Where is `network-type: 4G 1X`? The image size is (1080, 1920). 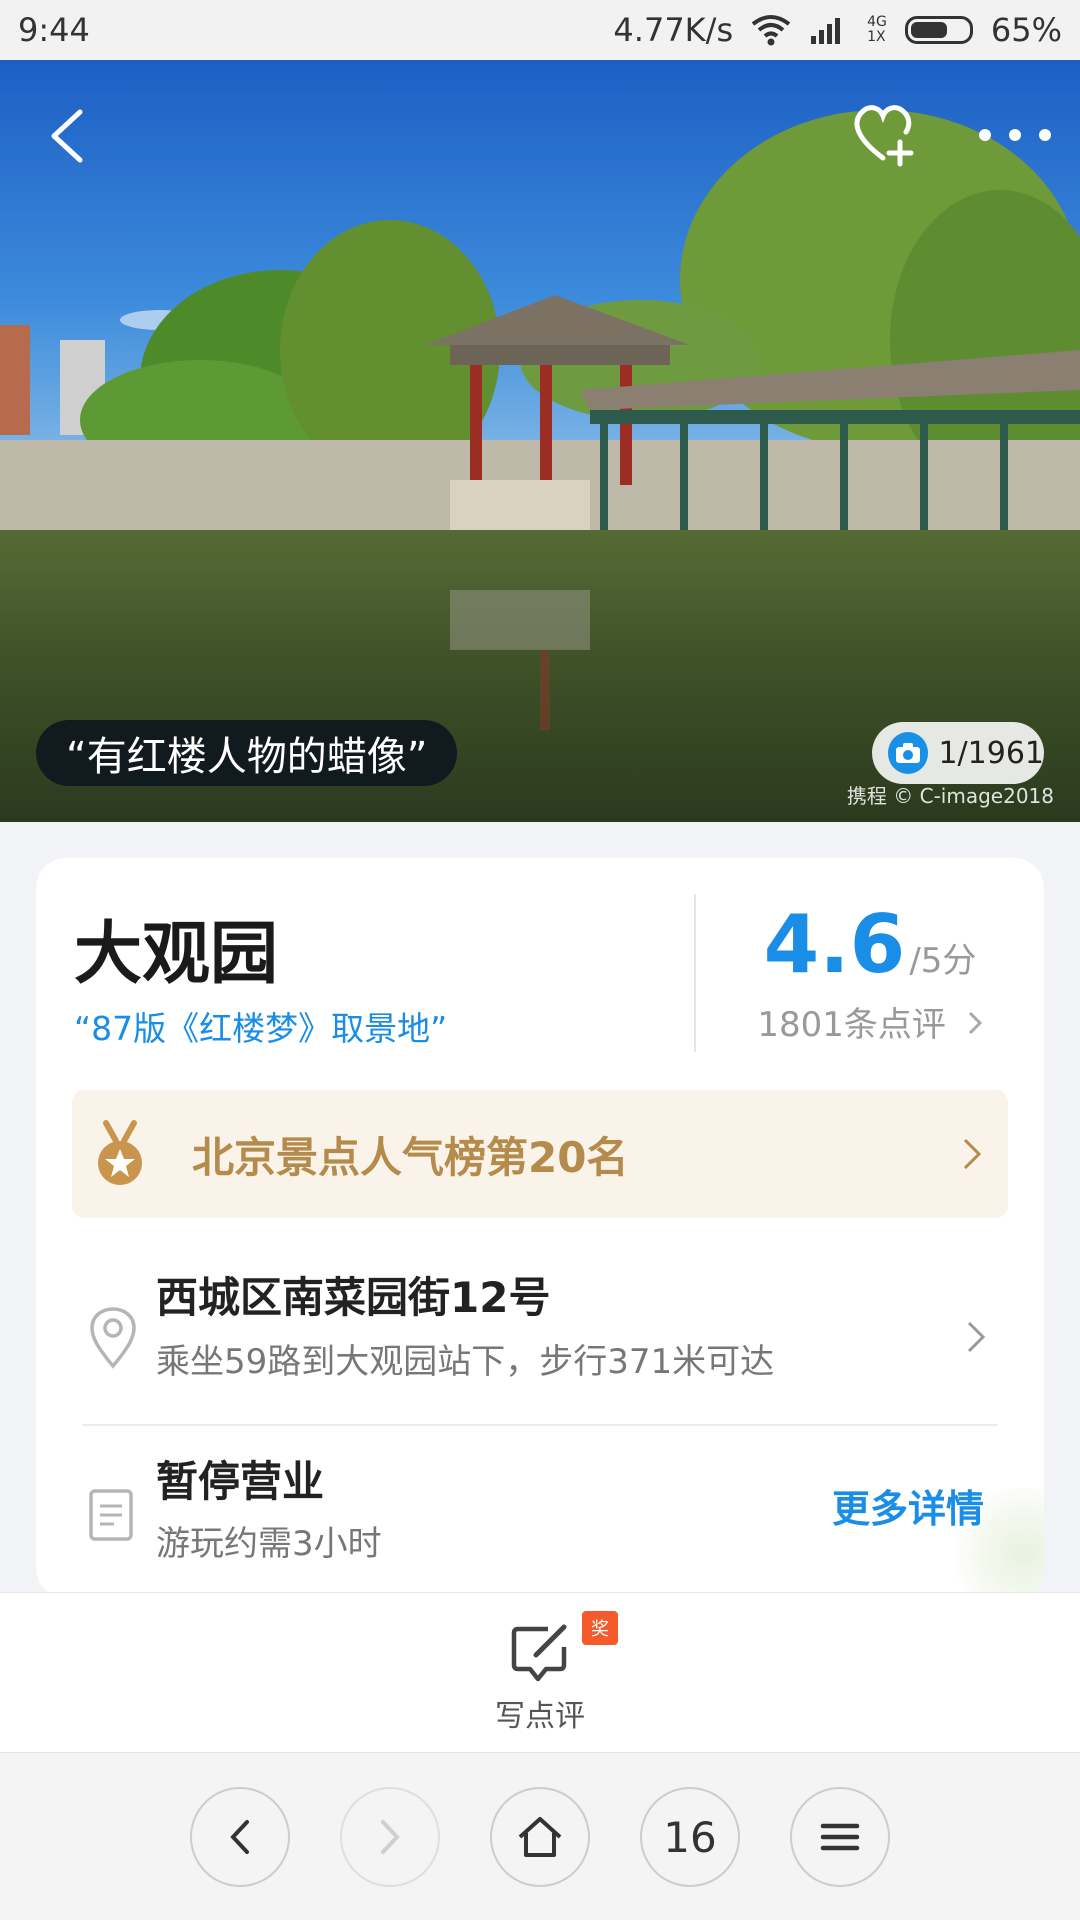 network-type: 4G 1X is located at coordinates (877, 29).